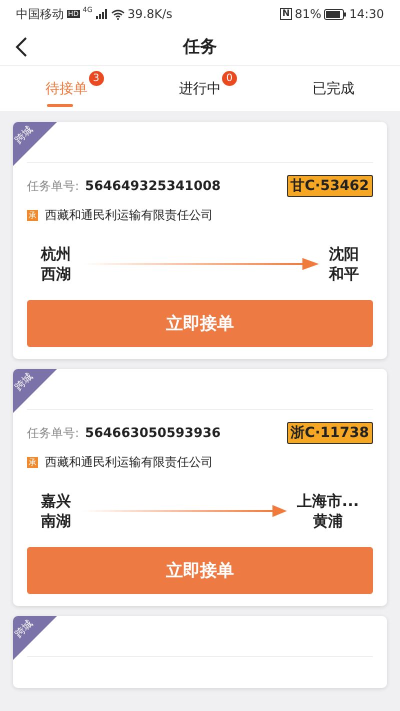 The image size is (400, 711). What do you see at coordinates (329, 186) in the screenshot?
I see `license-plate: 甘C·53462` at bounding box center [329, 186].